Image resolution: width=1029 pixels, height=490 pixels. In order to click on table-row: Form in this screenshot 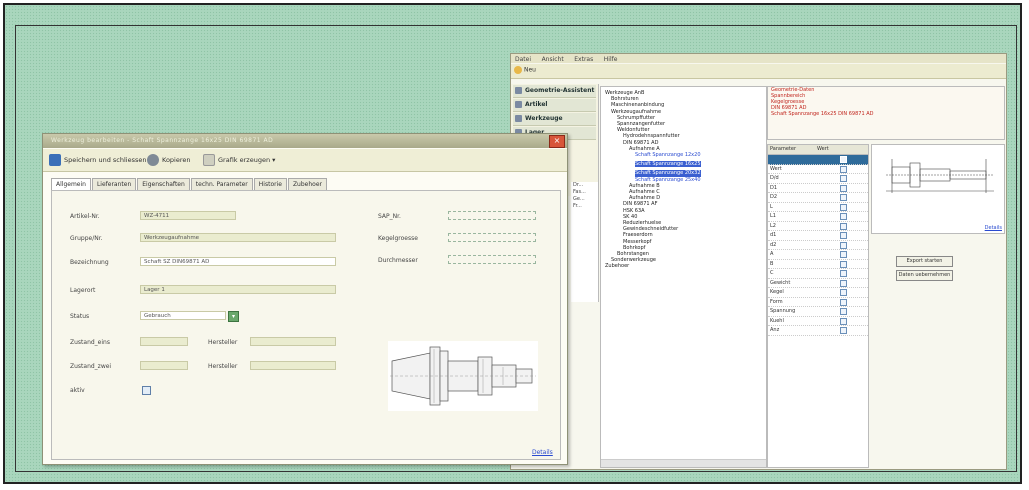, I will do `click(818, 302)`.